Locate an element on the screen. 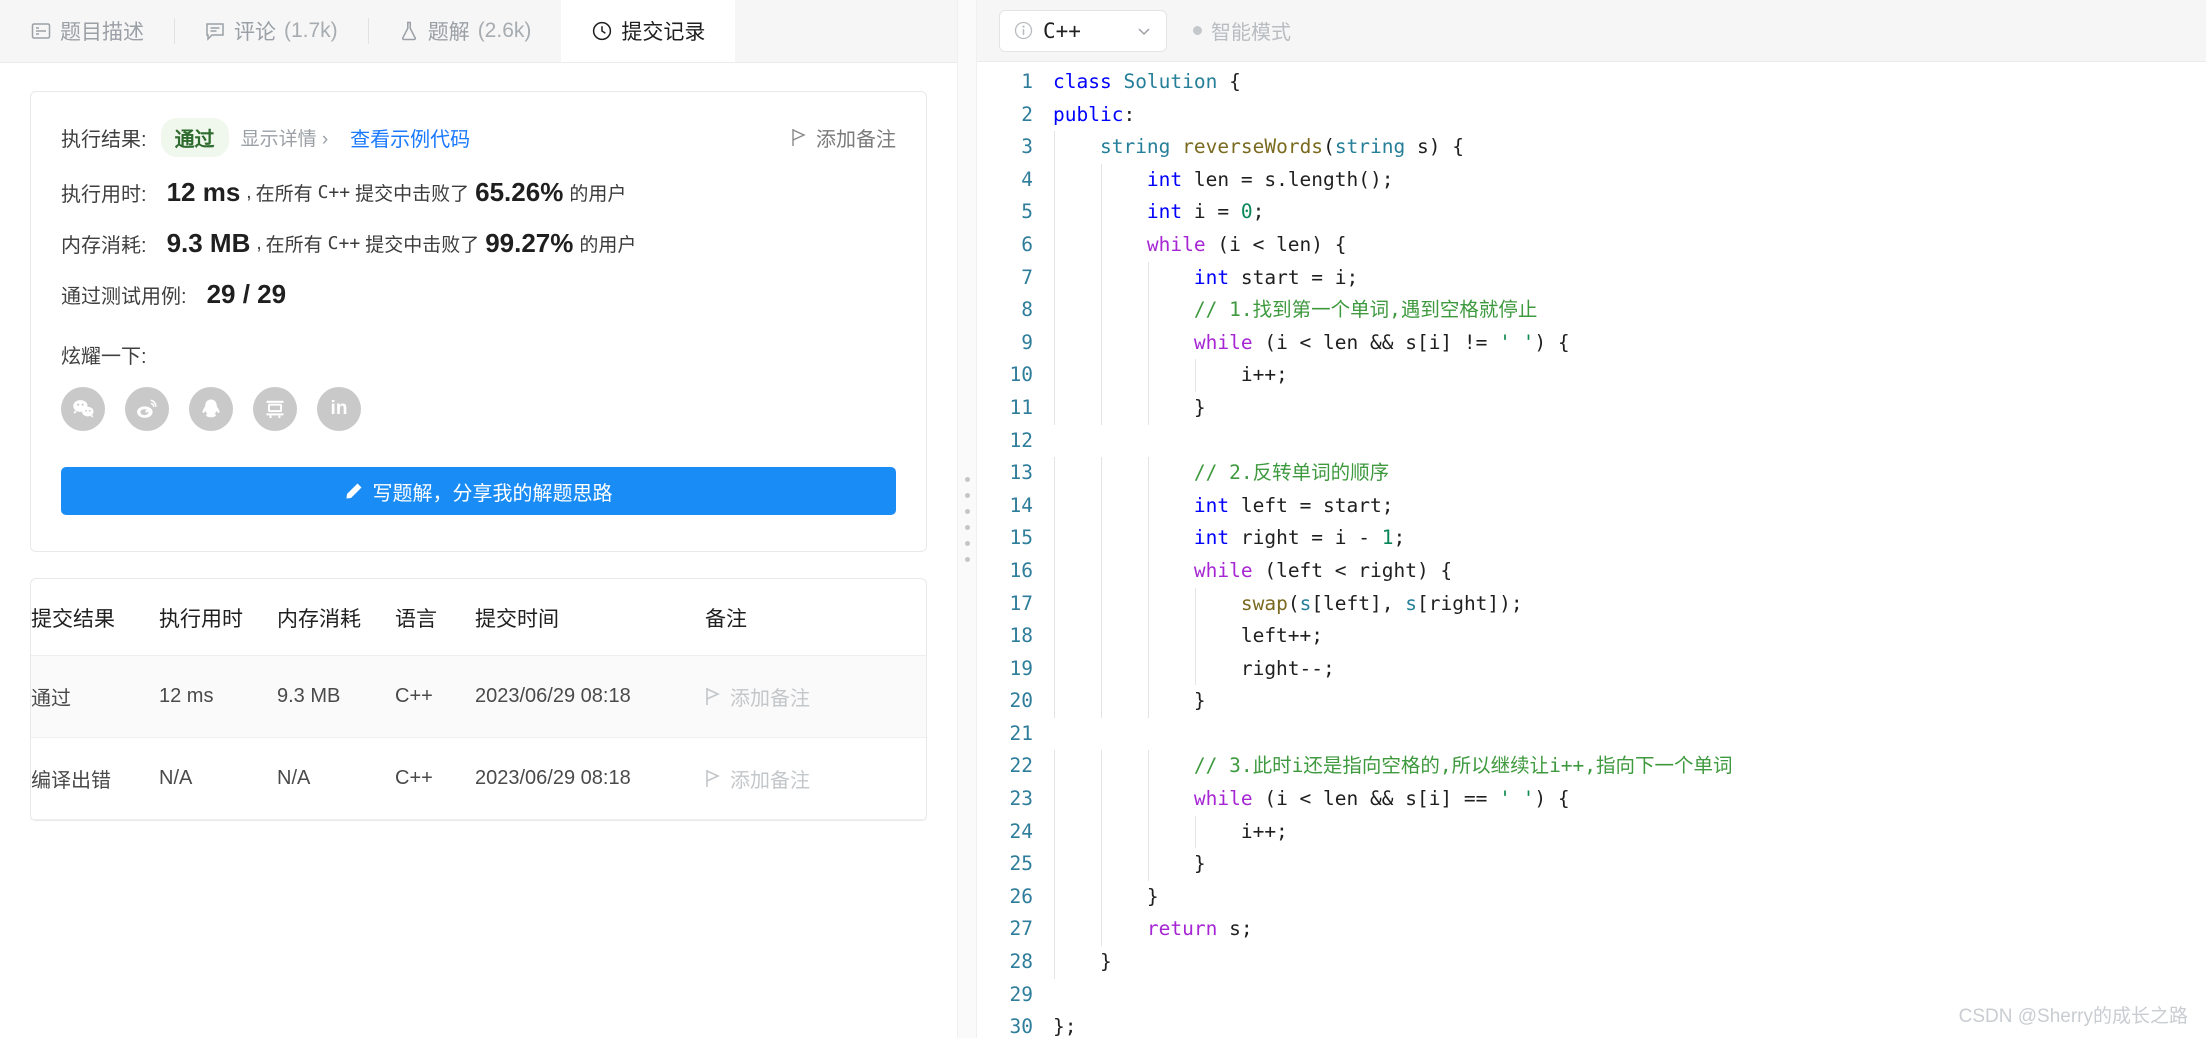  language-select: C++ is located at coordinates (1083, 30).